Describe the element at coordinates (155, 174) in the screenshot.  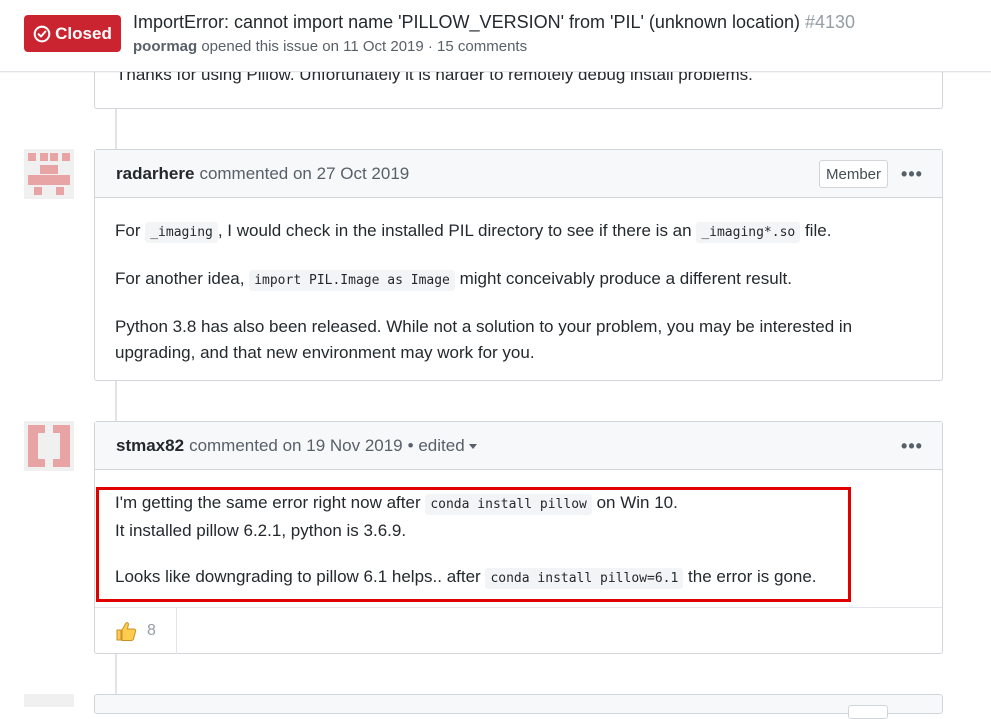
I see `comment-author-link: radarhere` at that location.